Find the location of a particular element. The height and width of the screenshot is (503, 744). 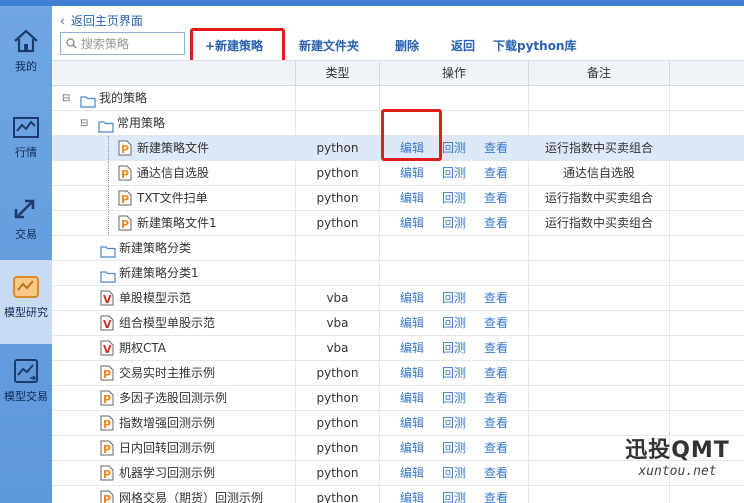

name-cell: P 网格交易（期货）回测示例 is located at coordinates (173, 494).